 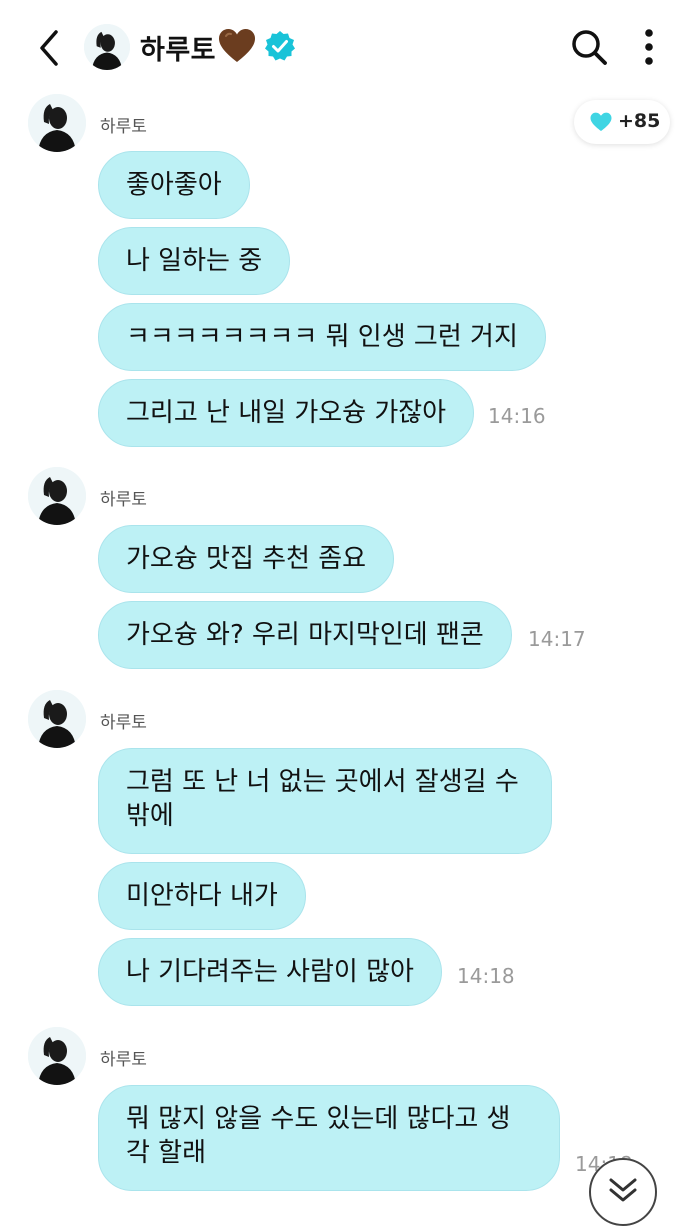 I want to click on heart-counter-badge: +85, so click(x=622, y=122).